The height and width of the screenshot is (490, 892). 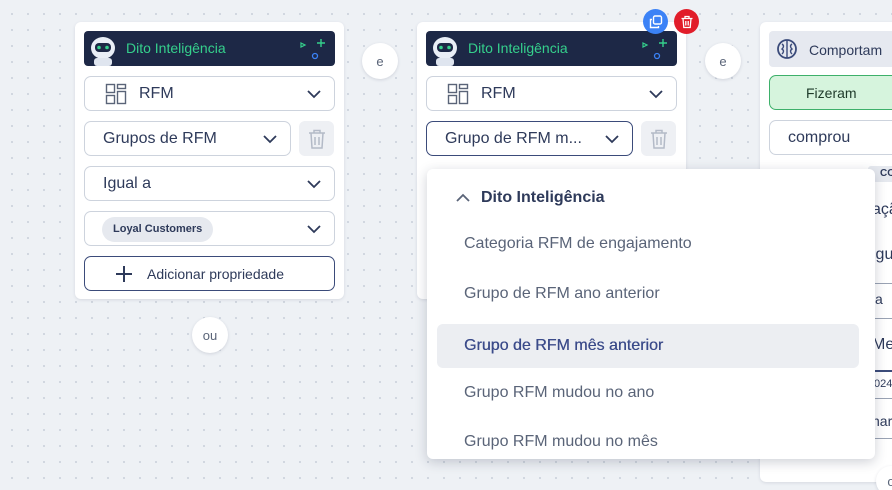 I want to click on peek-text: a, so click(x=879, y=299).